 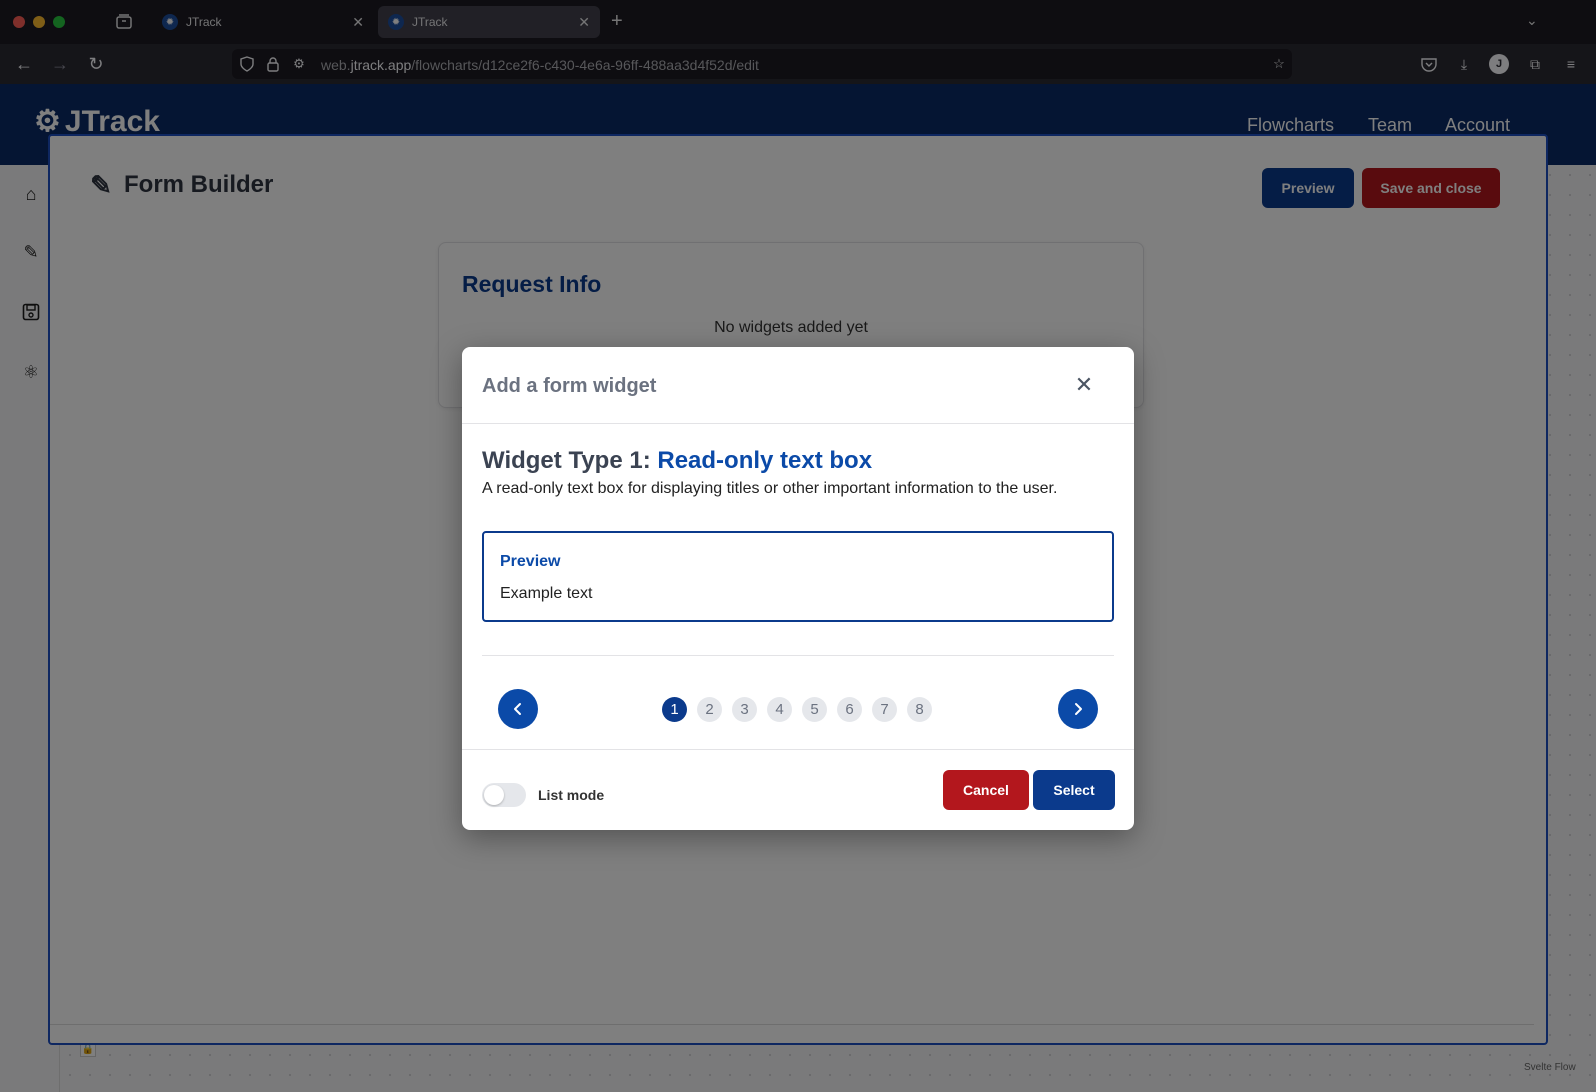 I want to click on previous-widget-button, so click(x=518, y=709).